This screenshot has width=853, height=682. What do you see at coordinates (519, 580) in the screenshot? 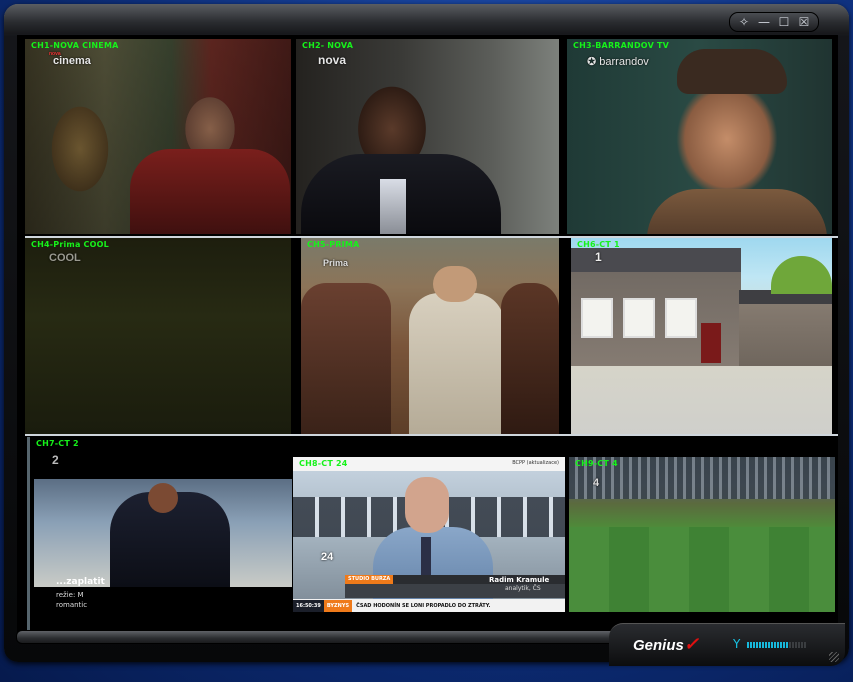
I see `guest-name: Radim Kramule` at bounding box center [519, 580].